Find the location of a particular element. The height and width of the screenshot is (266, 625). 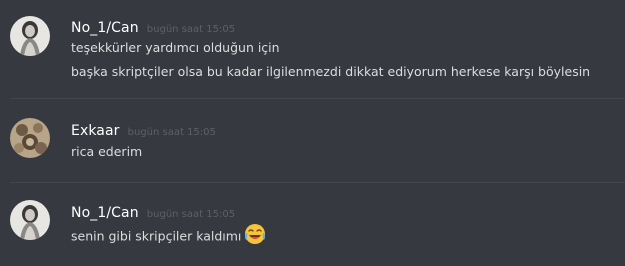

message-header: Exkaar bugün saat 15:05 is located at coordinates (143, 129).